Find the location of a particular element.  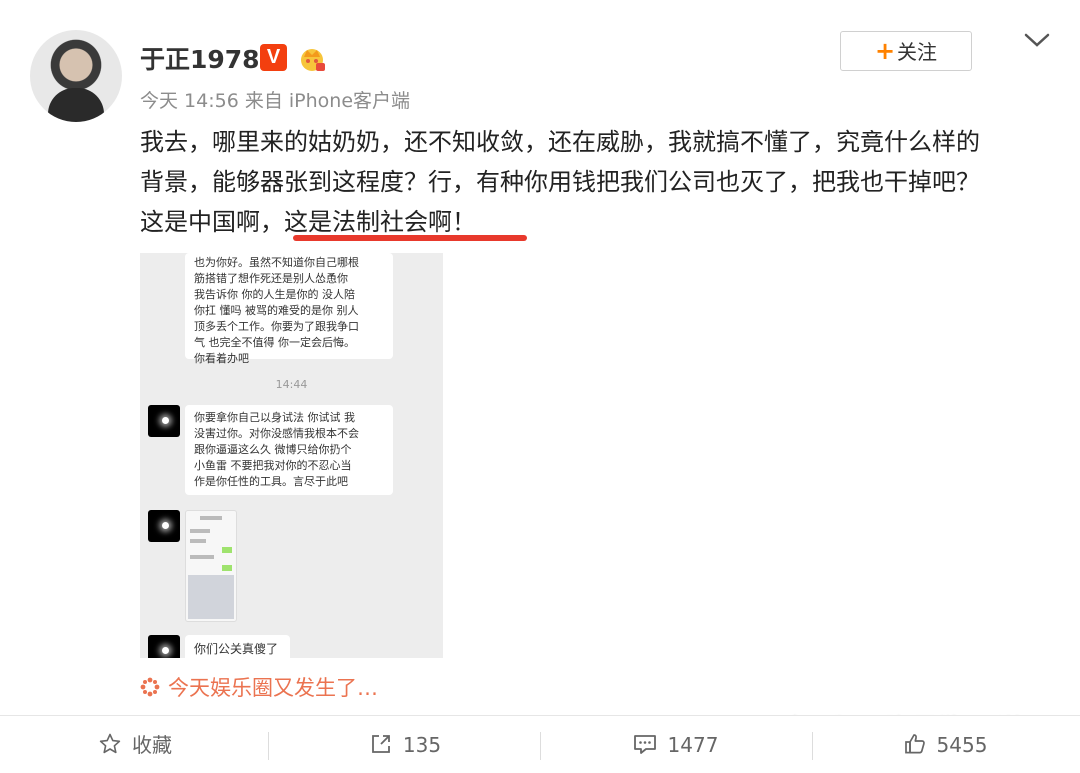

chat-line: 你要拿你自己以身试法 你试试 我 is located at coordinates (274, 417).